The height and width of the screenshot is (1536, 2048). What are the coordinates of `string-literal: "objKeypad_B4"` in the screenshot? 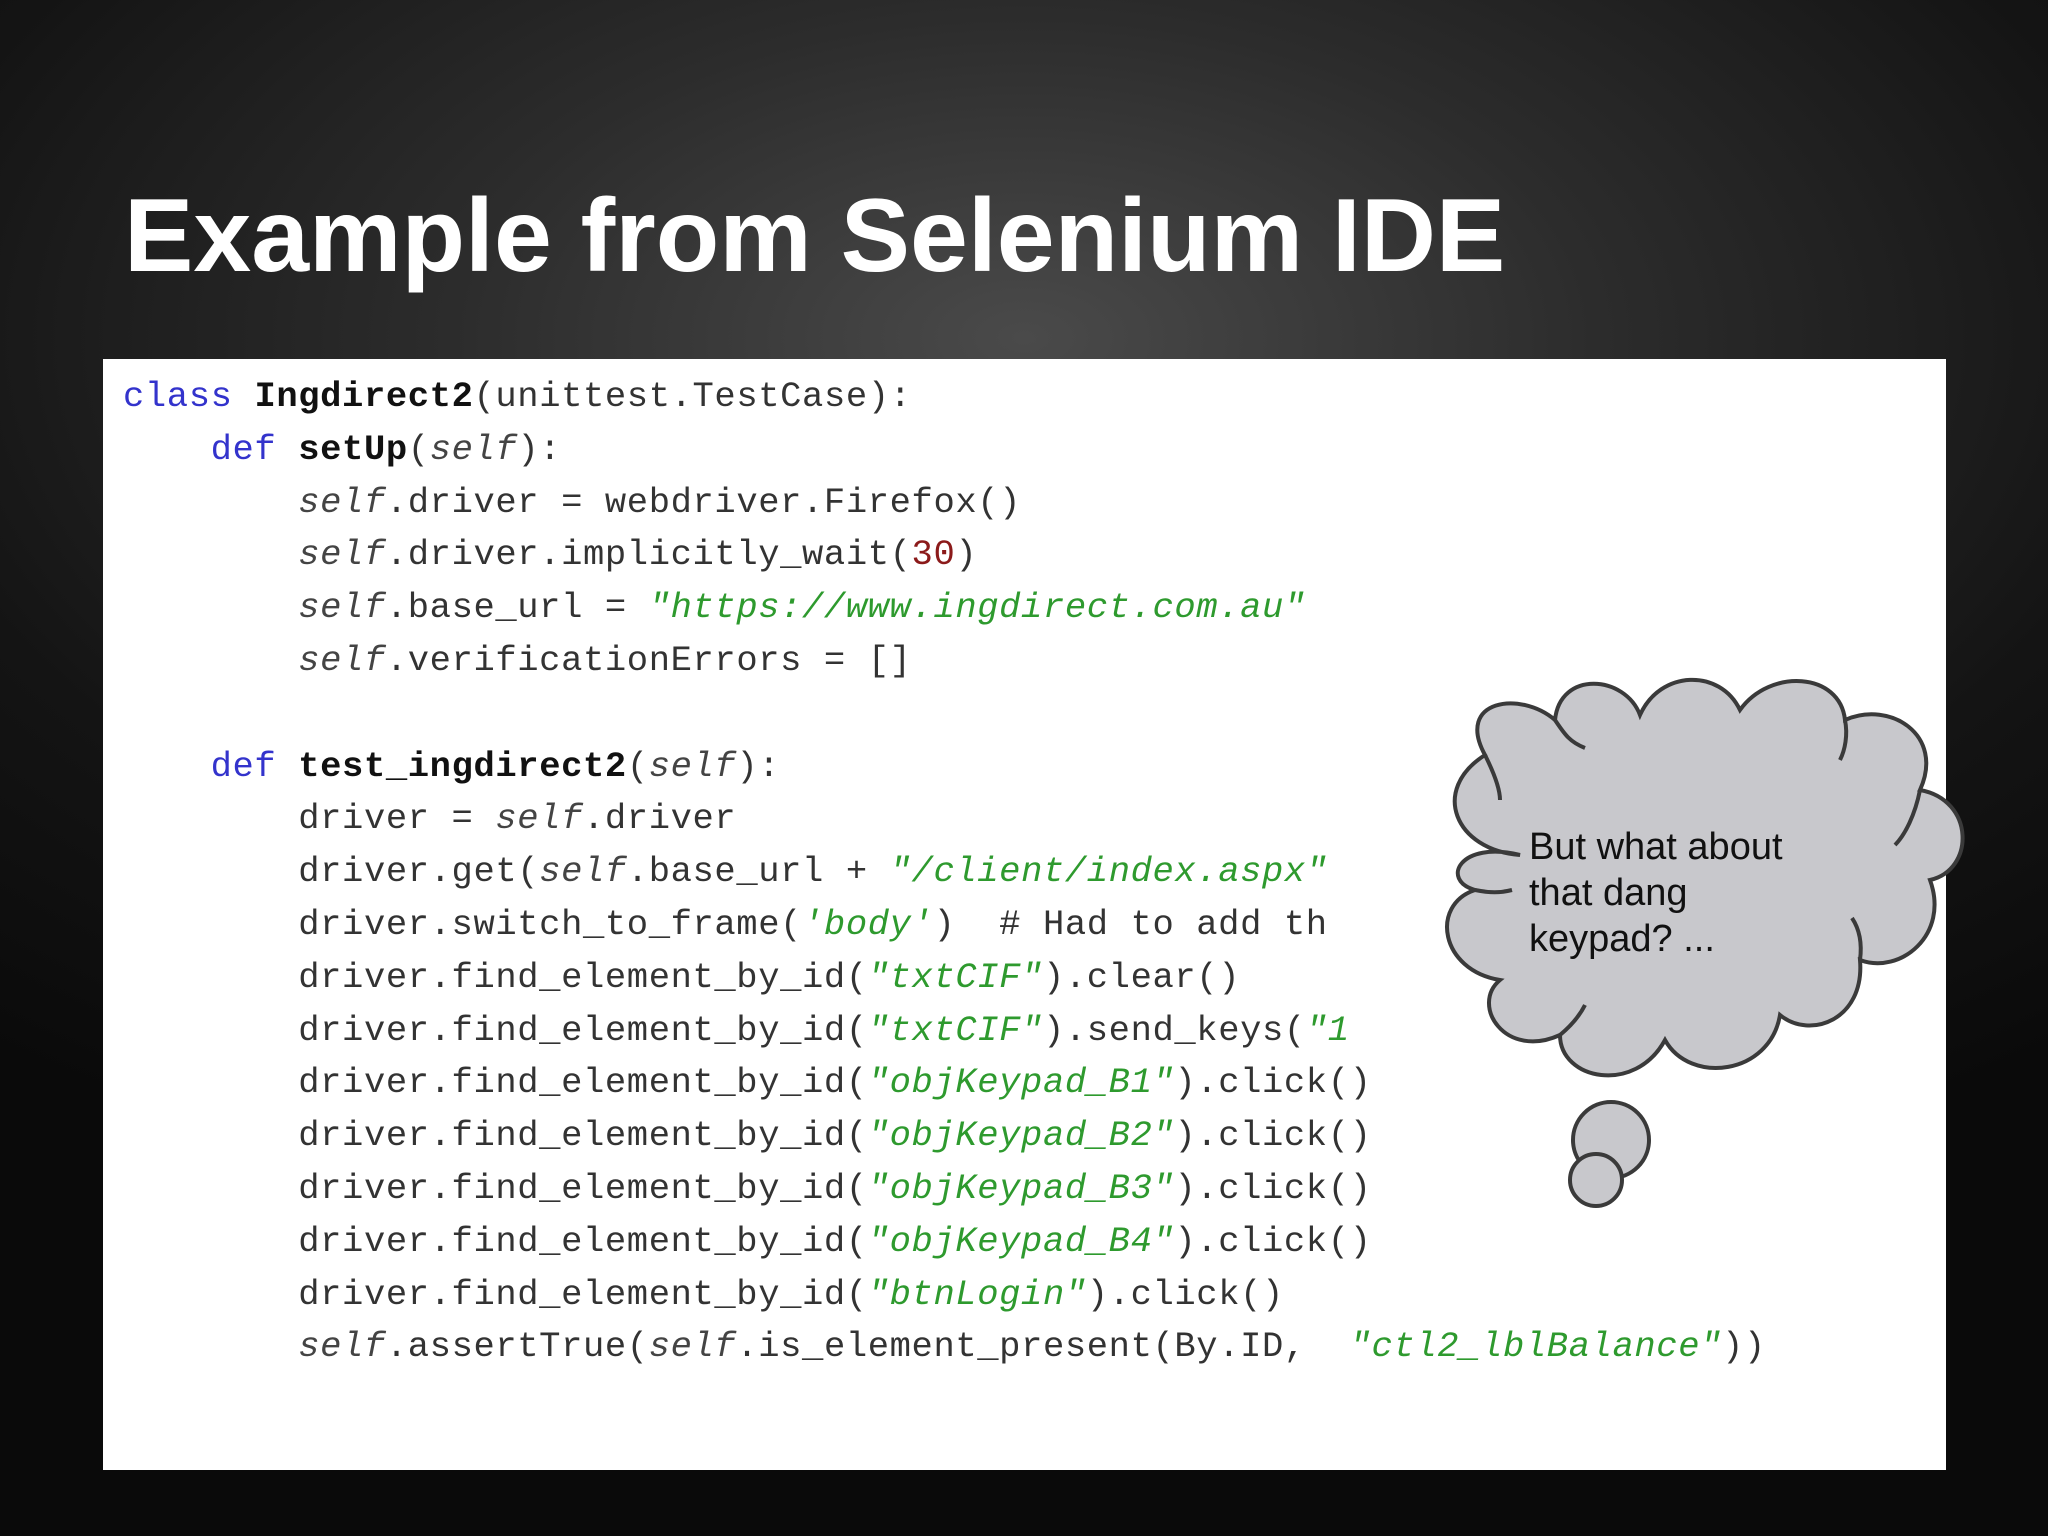 It's located at (1021, 1241).